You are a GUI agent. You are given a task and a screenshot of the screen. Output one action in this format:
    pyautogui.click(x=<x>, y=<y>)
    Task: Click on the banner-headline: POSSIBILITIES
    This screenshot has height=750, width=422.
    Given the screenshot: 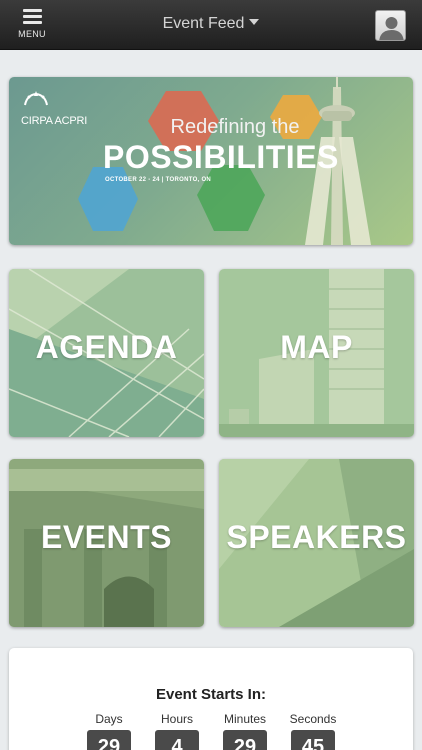 What is the action you would take?
    pyautogui.click(x=221, y=157)
    